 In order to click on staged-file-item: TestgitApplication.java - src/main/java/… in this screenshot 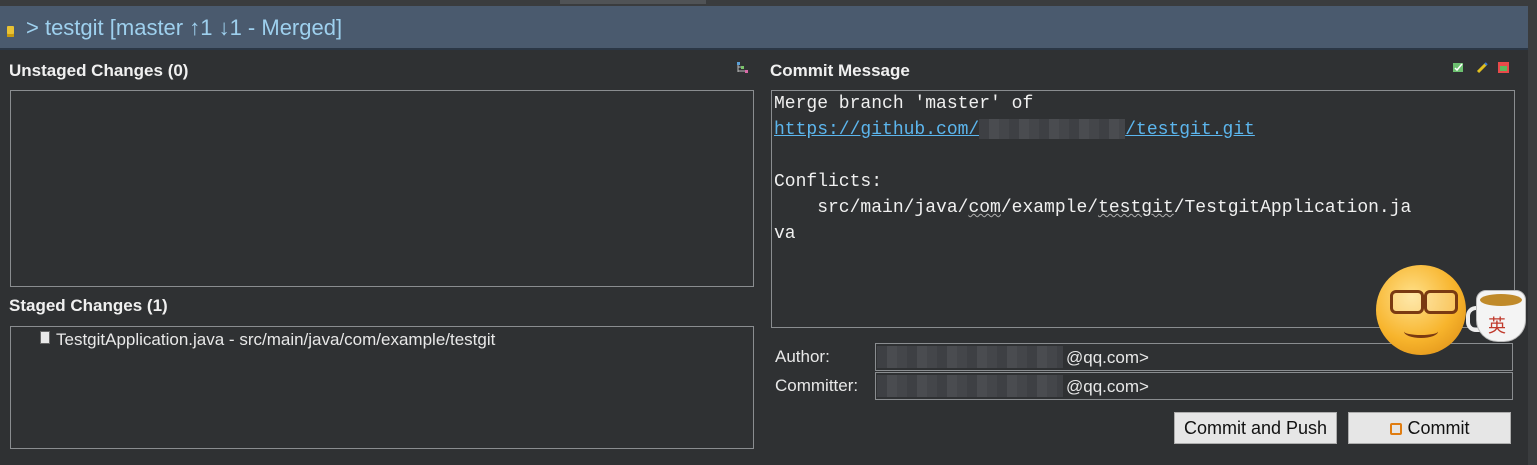, I will do `click(275, 340)`.